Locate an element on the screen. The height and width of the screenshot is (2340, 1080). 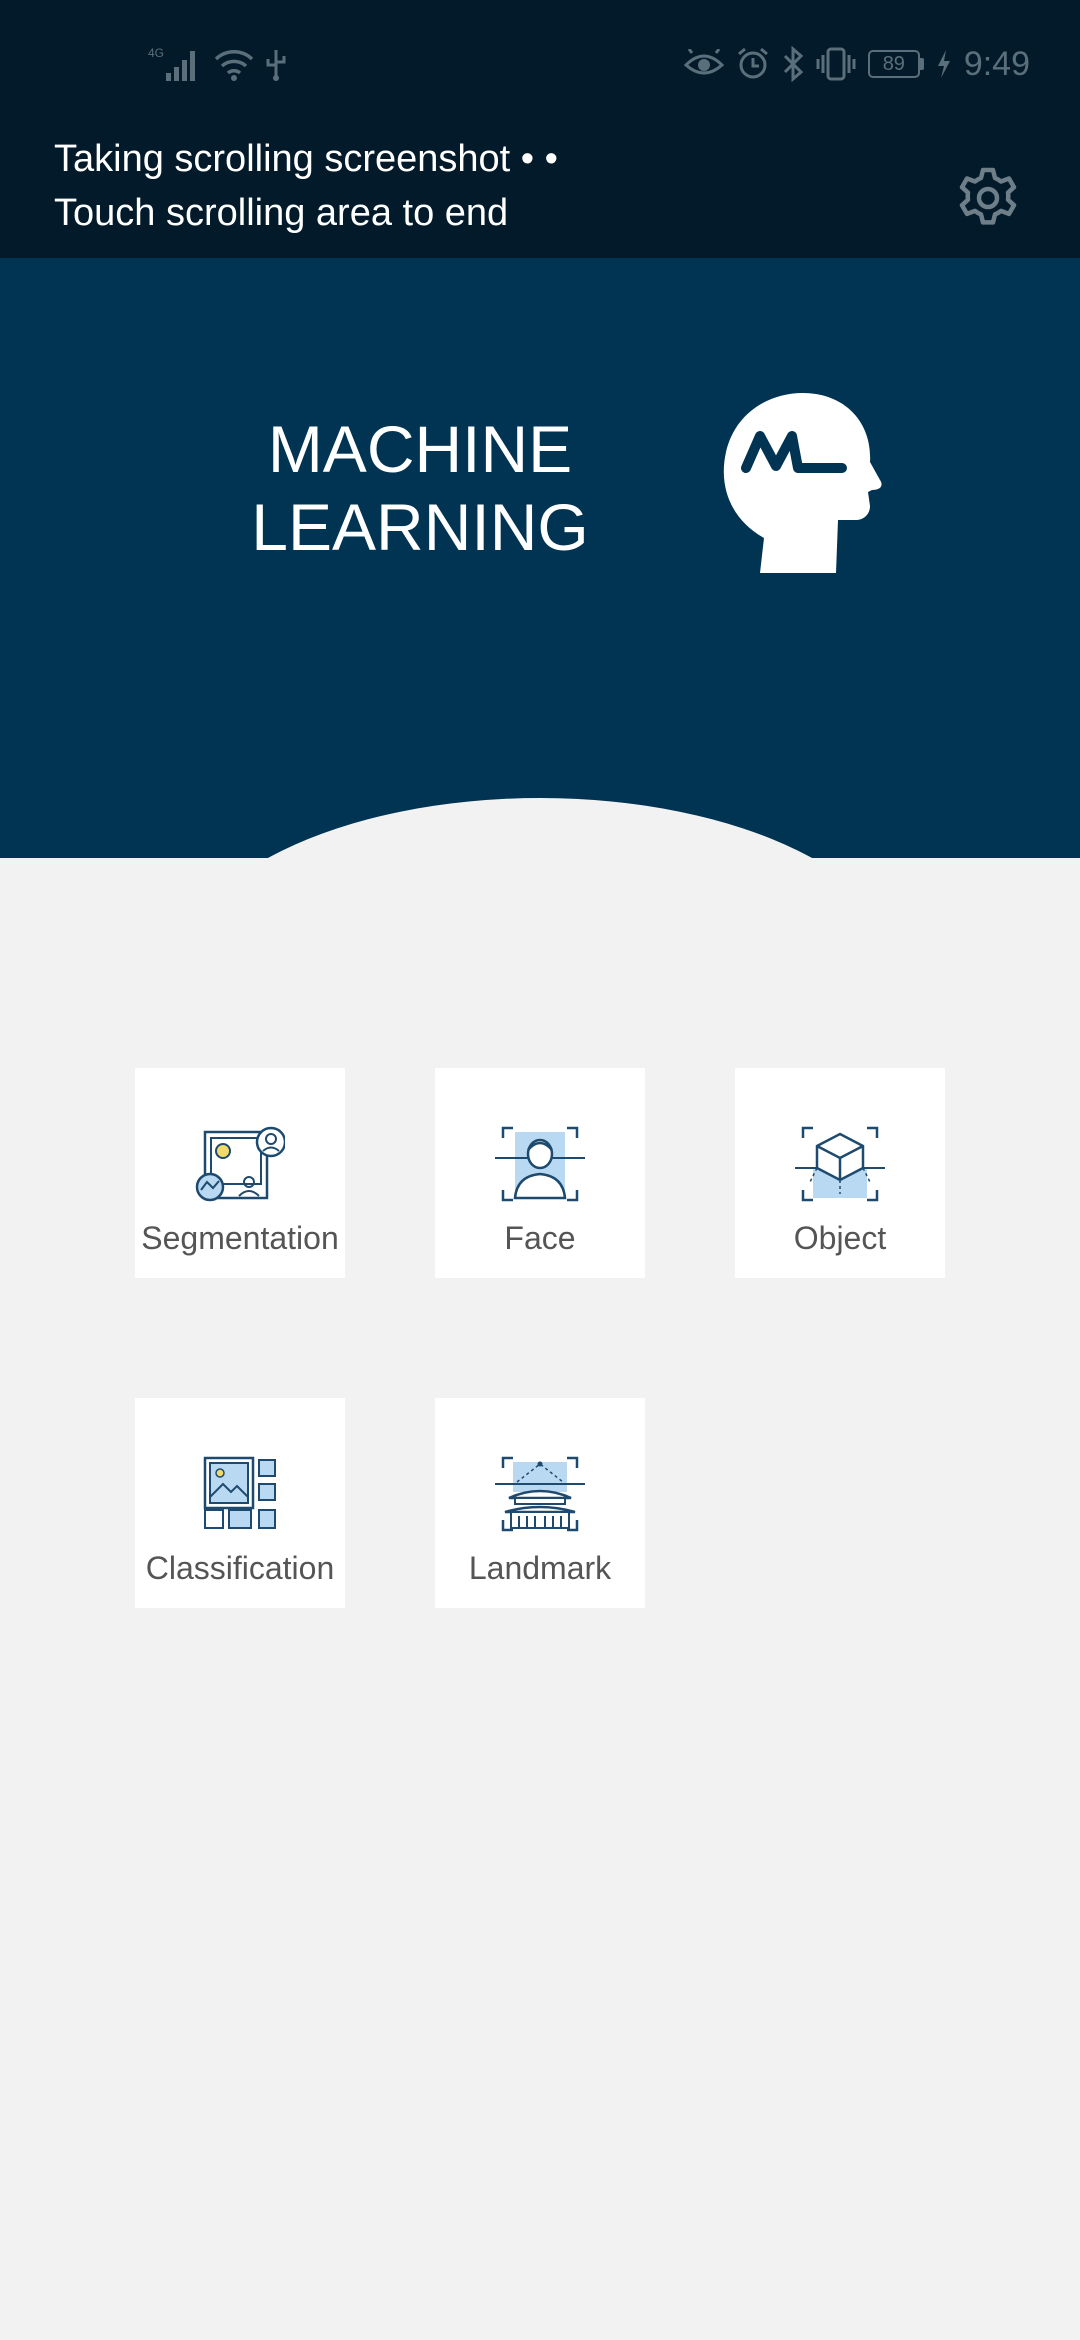
landmark-icon is located at coordinates (540, 1494).